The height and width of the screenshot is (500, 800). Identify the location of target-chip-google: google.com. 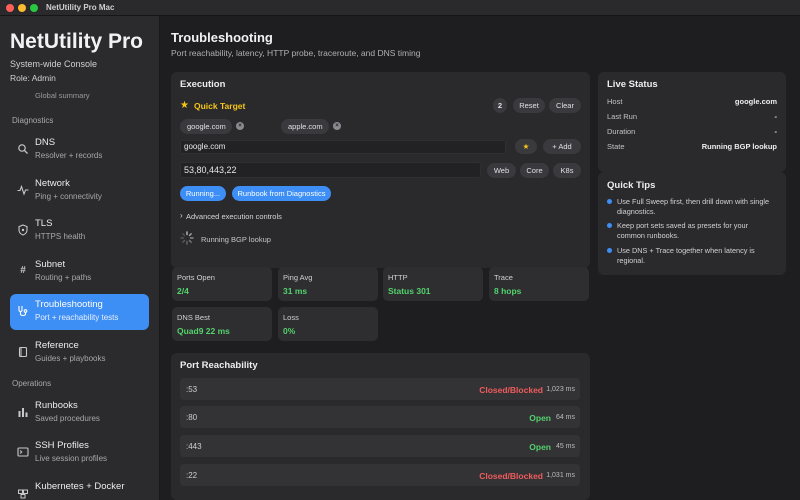
(206, 126).